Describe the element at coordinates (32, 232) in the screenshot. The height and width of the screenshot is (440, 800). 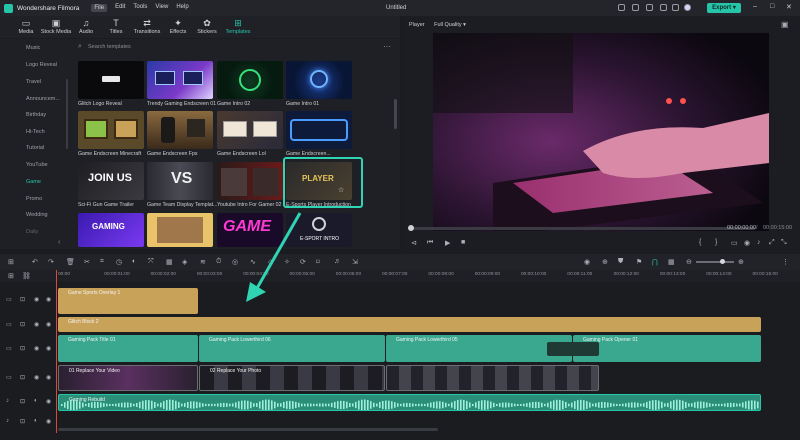
I see `sidebar-item-daily: Daily` at that location.